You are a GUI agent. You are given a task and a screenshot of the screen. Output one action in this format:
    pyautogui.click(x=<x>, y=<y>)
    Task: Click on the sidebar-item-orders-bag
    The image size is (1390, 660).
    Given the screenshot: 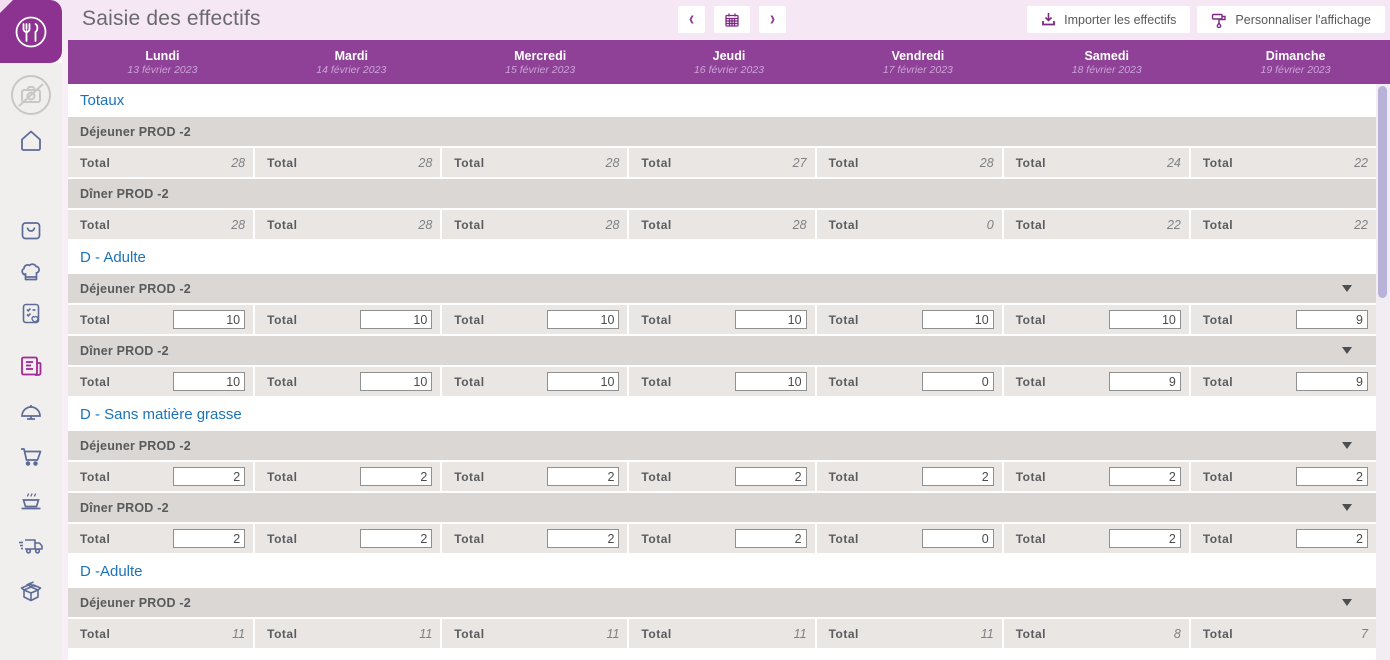 What is the action you would take?
    pyautogui.click(x=31, y=230)
    